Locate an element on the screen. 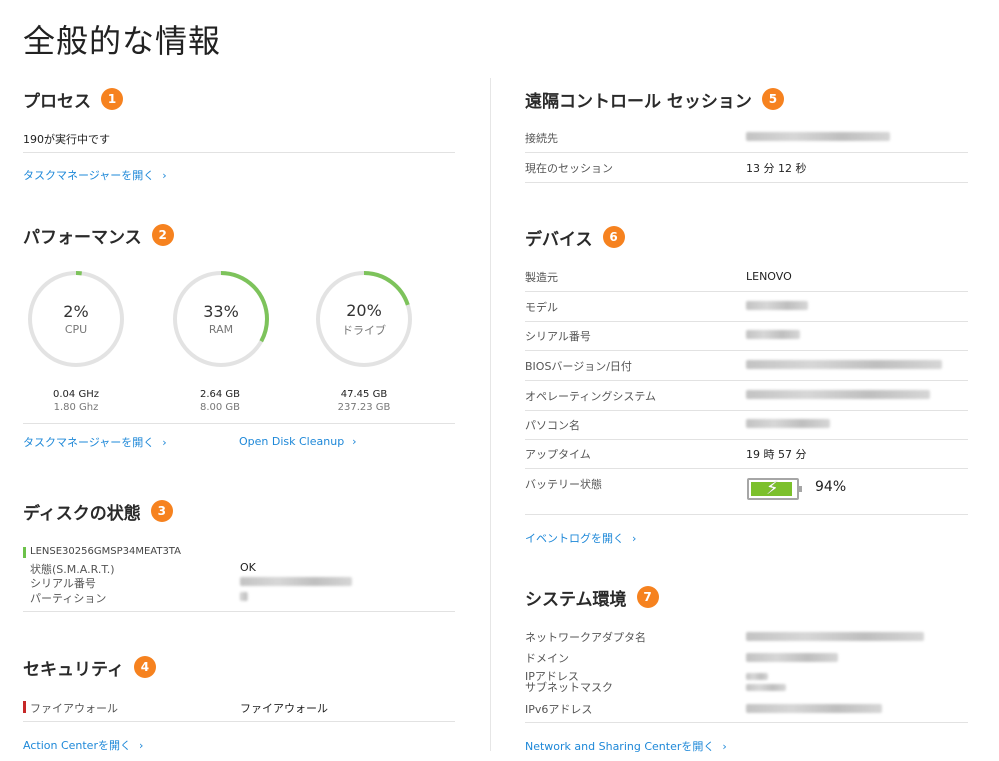 The image size is (999, 761). system-ipv6-value-redacted is located at coordinates (814, 708).